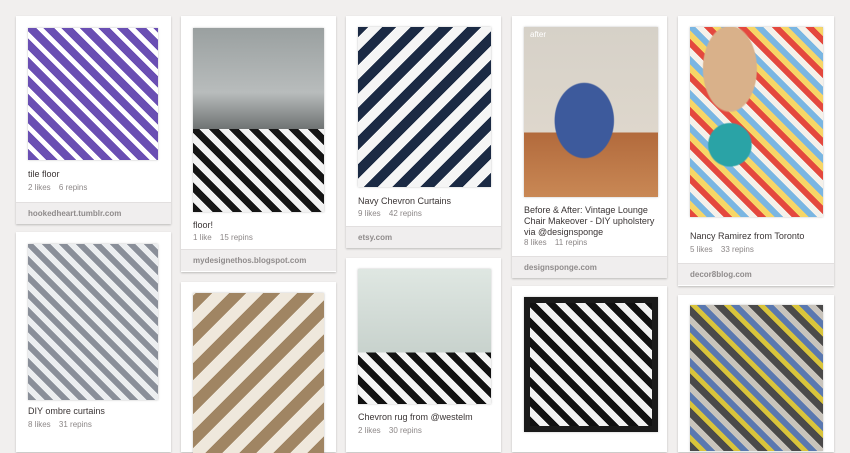  I want to click on pin-stats: 5 likes 33 repins, so click(725, 249).